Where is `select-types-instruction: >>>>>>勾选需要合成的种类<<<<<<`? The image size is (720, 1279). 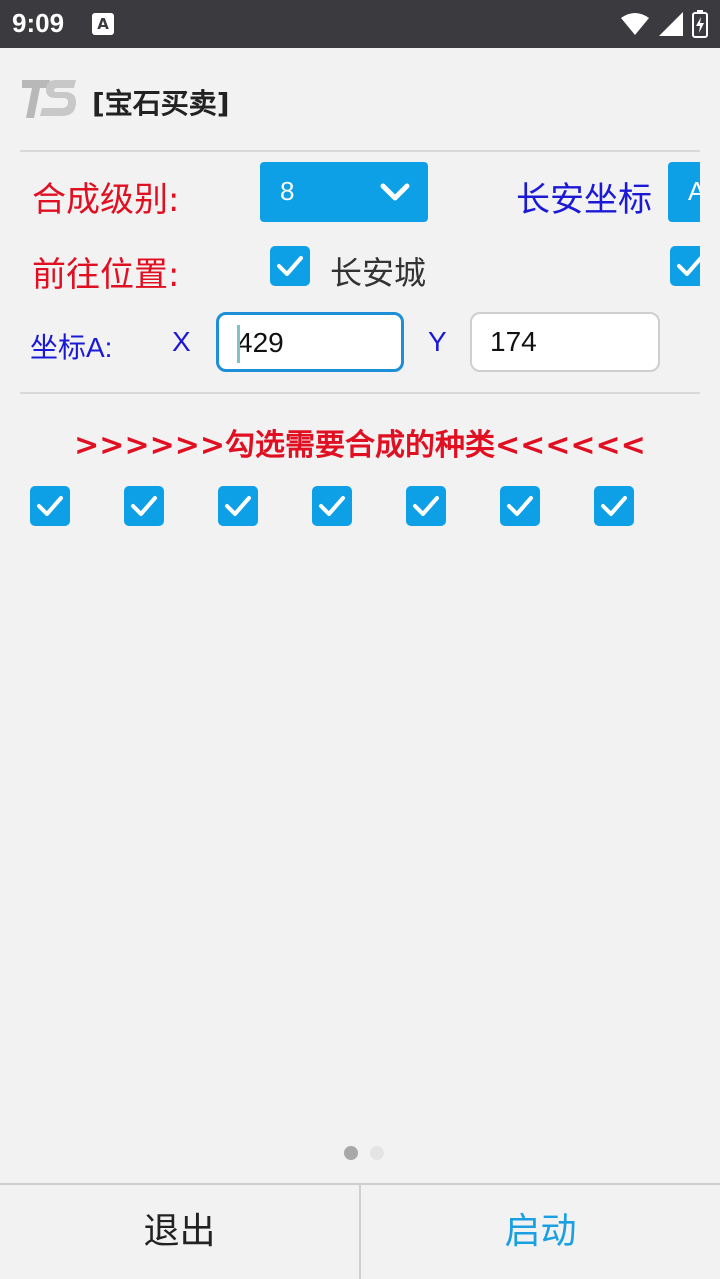
select-types-instruction: >>>>>>勾选需要合成的种类<<<<<< is located at coordinates (360, 445).